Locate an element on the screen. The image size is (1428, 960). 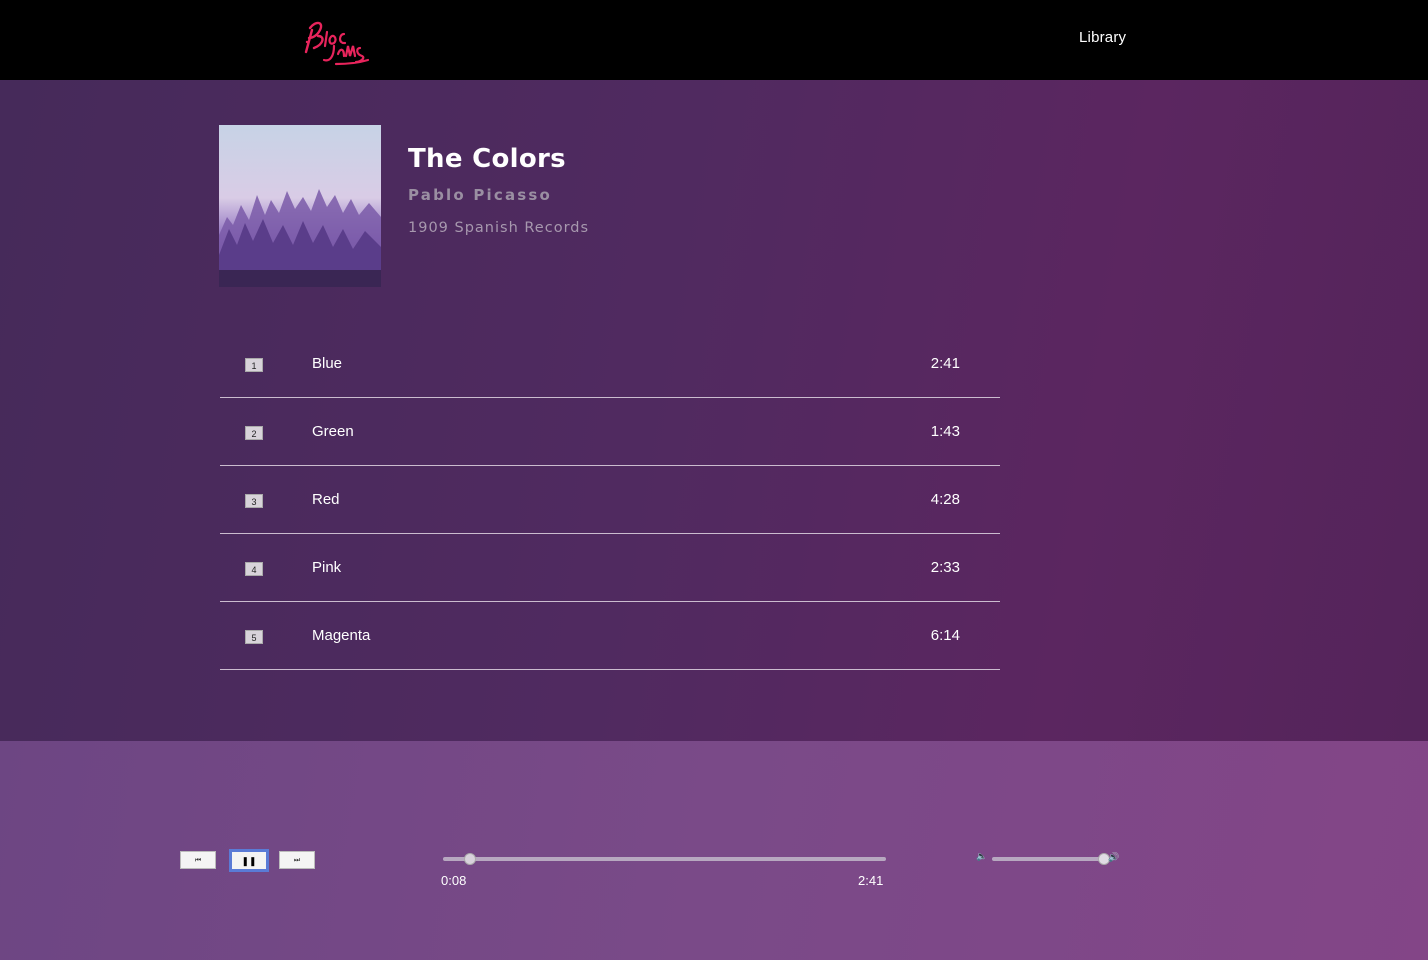
song-number-button: 4 is located at coordinates (254, 569).